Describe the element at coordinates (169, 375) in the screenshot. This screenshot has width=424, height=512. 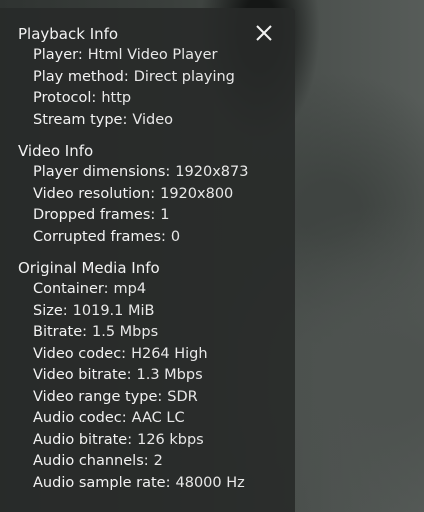
I see `info-value: 1.3 Mbps` at that location.